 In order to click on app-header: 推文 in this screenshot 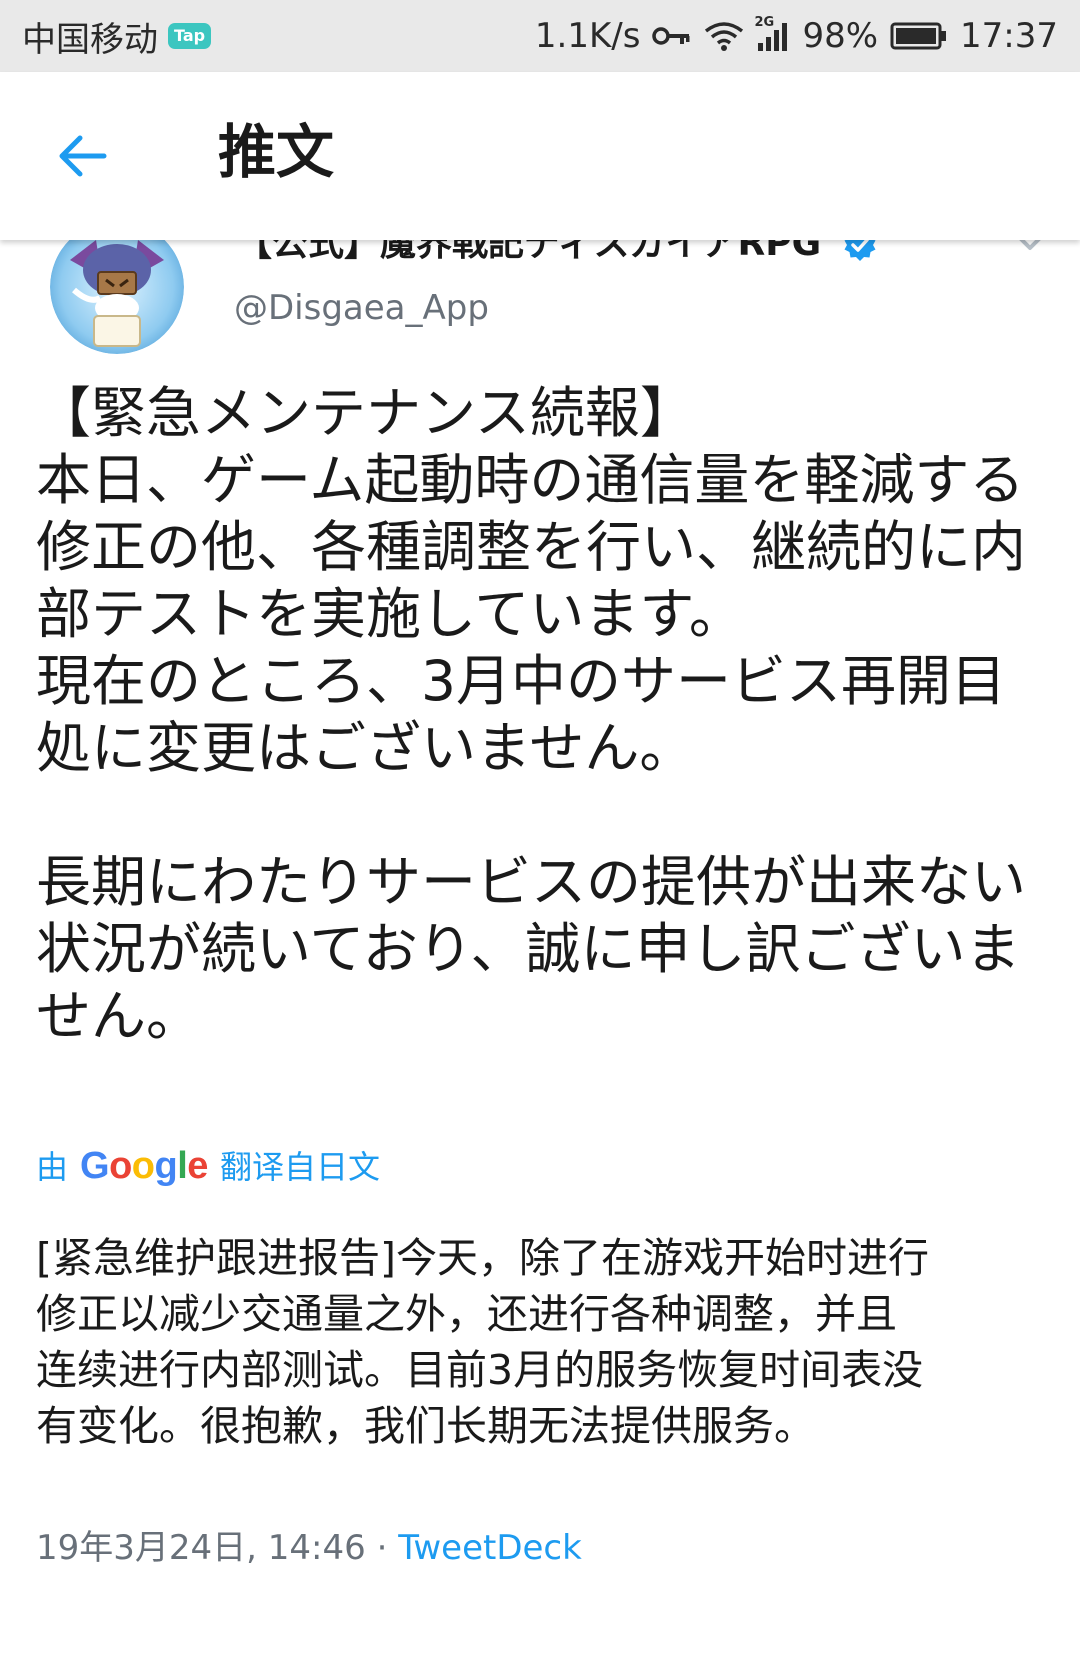, I will do `click(540, 156)`.